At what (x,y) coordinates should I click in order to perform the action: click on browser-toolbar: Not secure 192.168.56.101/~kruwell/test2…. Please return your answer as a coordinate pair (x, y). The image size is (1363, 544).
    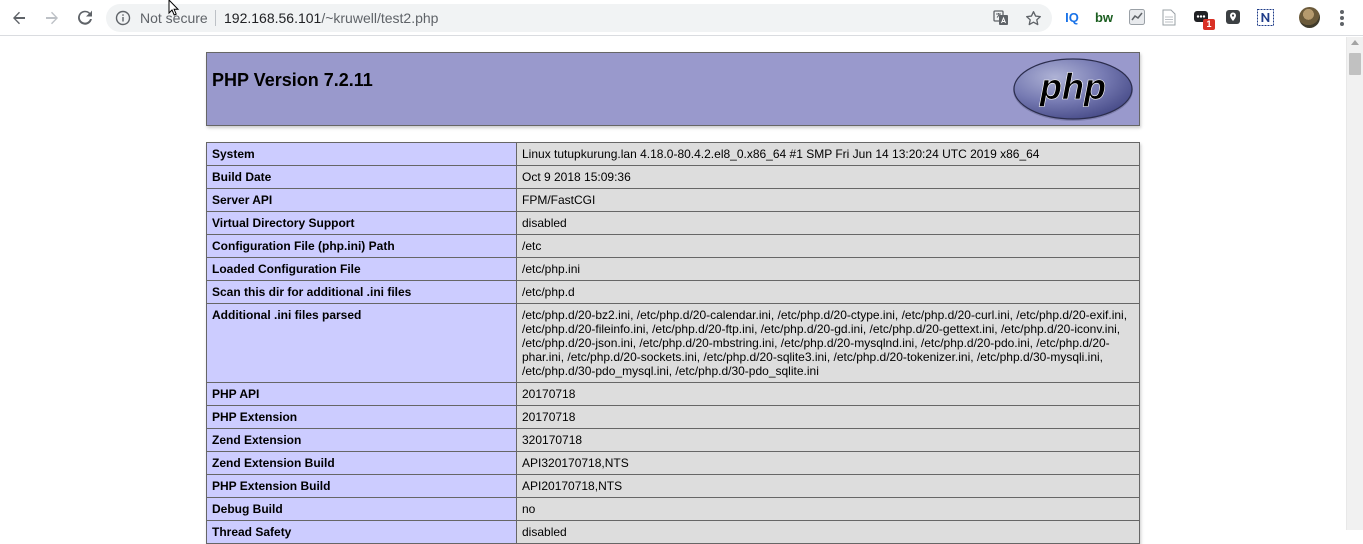
    Looking at the image, I should click on (681, 18).